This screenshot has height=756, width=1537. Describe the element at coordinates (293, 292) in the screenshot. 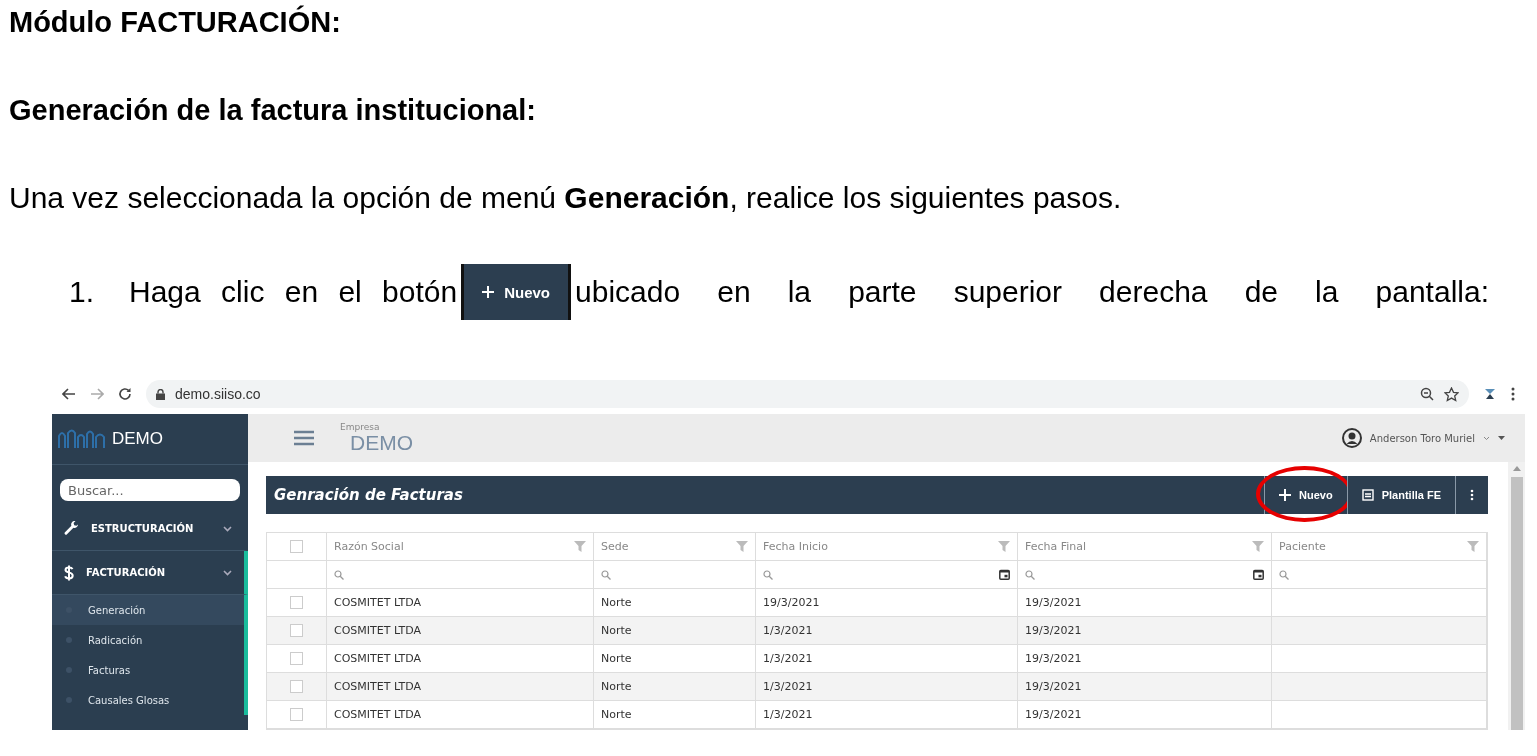

I see `step-text: Haga clic en el botón` at that location.